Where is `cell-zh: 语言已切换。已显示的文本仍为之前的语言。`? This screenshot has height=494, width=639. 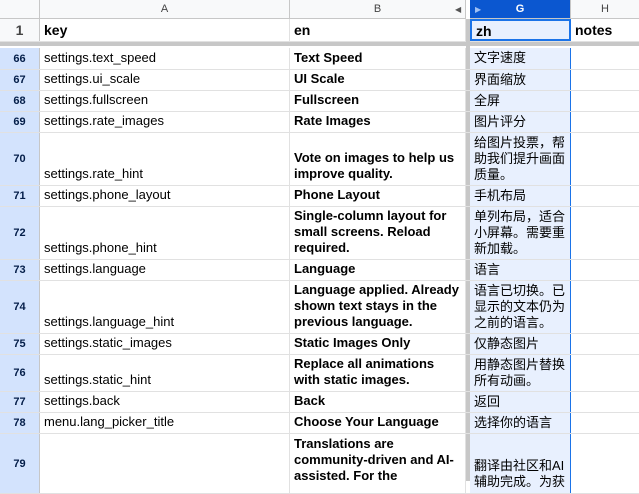 cell-zh: 语言已切换。已显示的文本仍为之前的语言。 is located at coordinates (520, 307).